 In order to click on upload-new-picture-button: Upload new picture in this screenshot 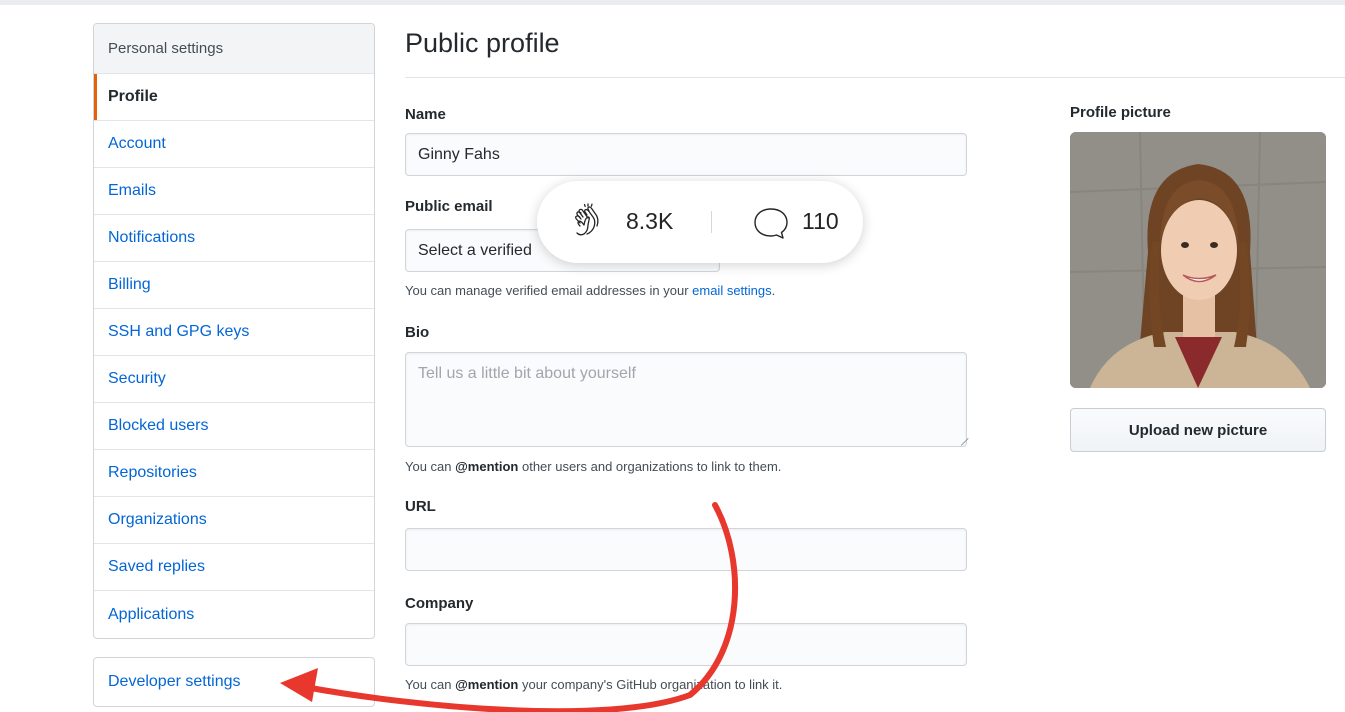, I will do `click(1198, 430)`.